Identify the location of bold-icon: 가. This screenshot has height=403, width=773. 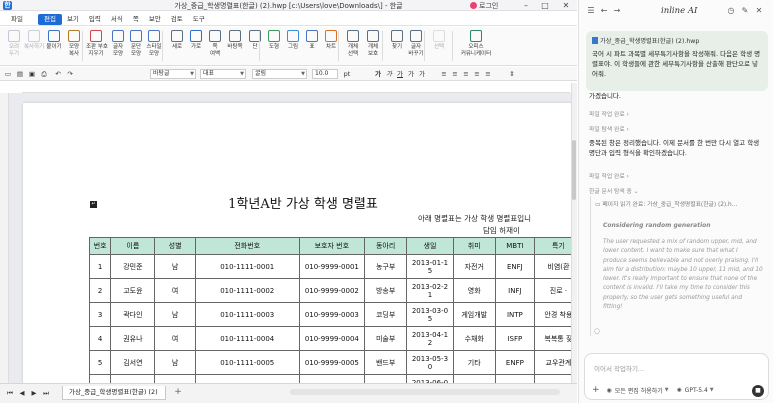
(378, 74).